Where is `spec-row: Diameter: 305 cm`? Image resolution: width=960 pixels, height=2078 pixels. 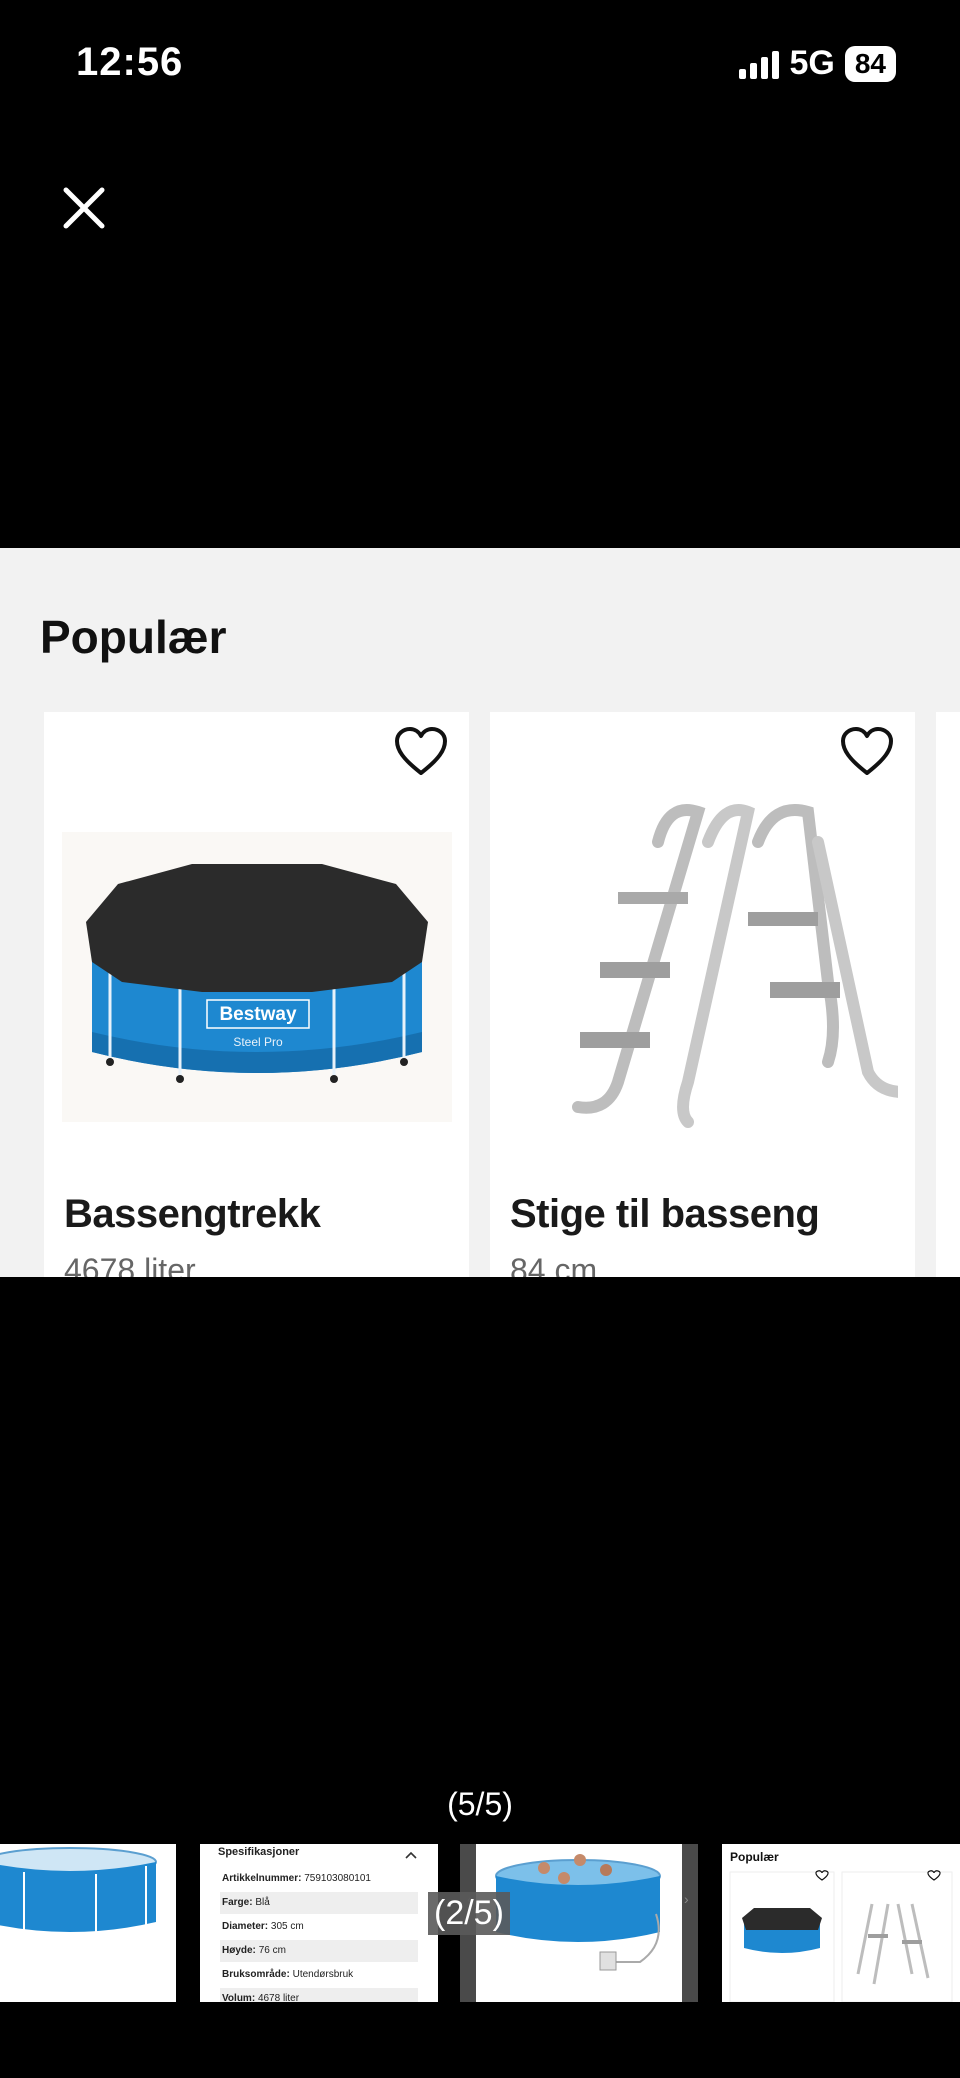
spec-row: Diameter: 305 cm is located at coordinates (263, 1926).